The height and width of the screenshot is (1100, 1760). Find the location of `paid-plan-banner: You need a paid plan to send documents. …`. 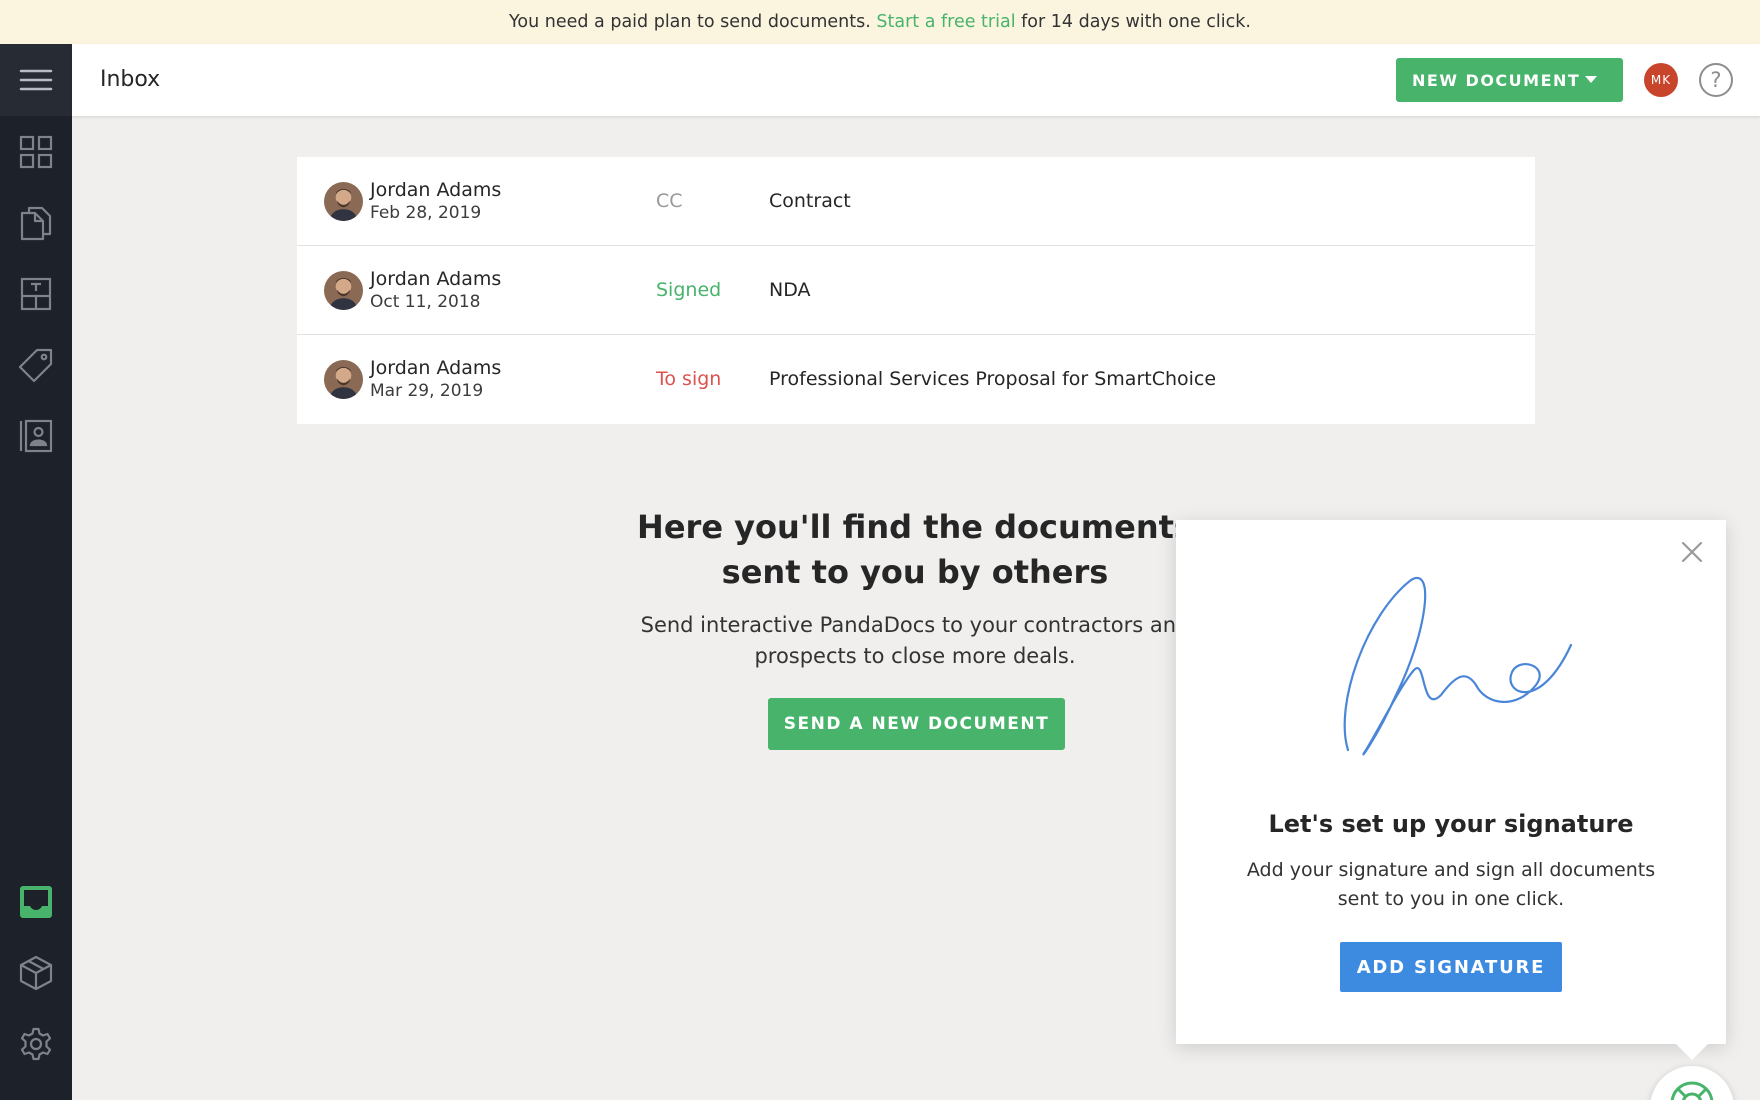

paid-plan-banner: You need a paid plan to send documents. … is located at coordinates (880, 22).